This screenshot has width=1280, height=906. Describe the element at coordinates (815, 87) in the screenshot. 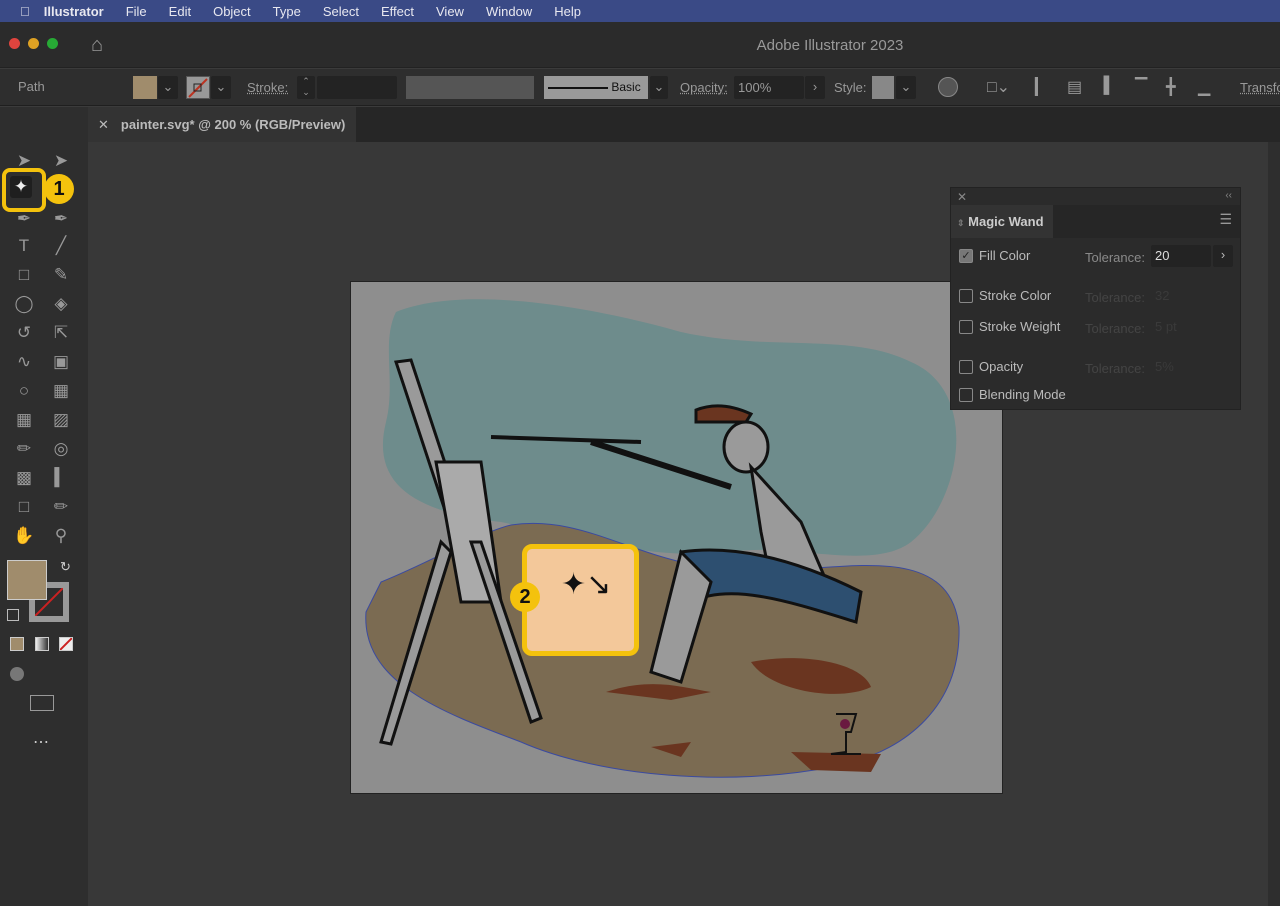

I see `opacity-arrow: ›` at that location.